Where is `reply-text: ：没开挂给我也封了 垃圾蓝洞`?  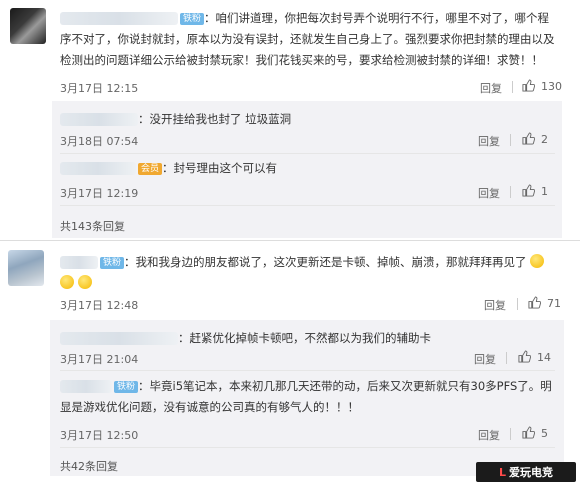 reply-text: ：没开挂给我也封了 垃圾蓝洞 is located at coordinates (215, 119).